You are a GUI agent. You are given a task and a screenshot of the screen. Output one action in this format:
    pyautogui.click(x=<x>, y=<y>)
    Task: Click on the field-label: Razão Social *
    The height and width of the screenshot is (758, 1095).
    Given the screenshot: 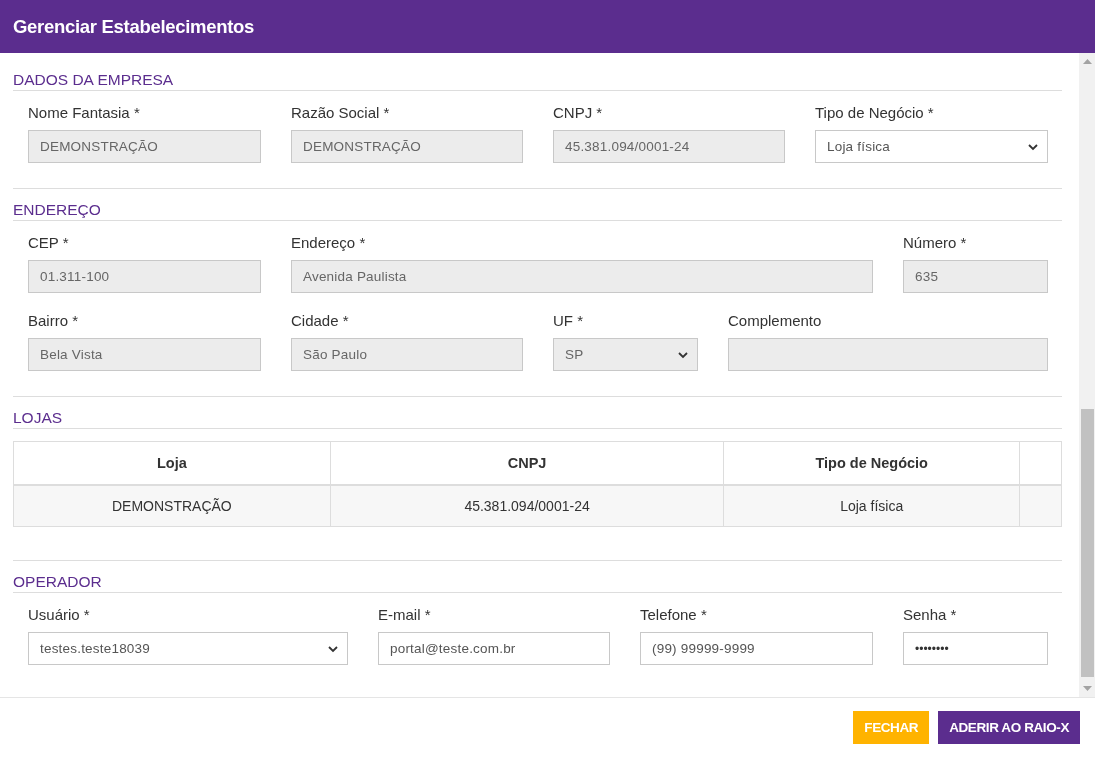 What is the action you would take?
    pyautogui.click(x=341, y=113)
    